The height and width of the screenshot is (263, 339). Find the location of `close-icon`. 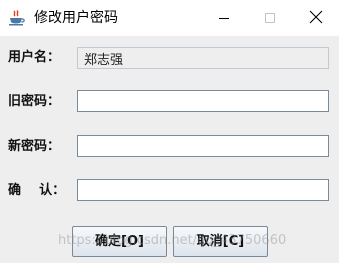

close-icon is located at coordinates (316, 18).